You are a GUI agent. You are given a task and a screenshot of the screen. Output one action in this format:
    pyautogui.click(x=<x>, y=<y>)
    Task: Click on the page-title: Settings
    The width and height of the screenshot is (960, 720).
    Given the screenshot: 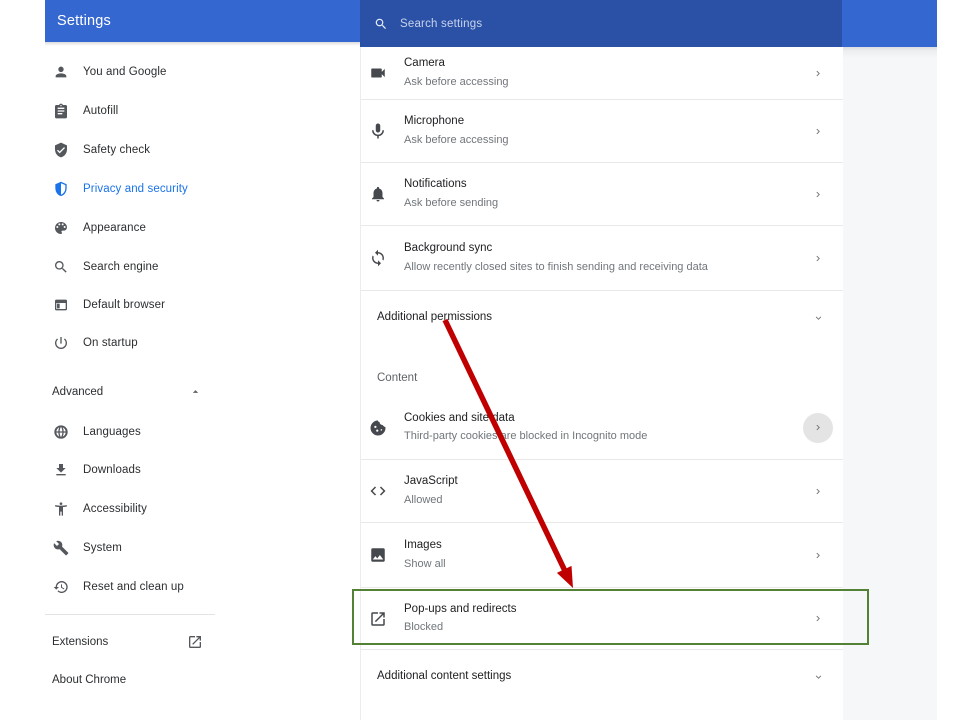 What is the action you would take?
    pyautogui.click(x=84, y=21)
    